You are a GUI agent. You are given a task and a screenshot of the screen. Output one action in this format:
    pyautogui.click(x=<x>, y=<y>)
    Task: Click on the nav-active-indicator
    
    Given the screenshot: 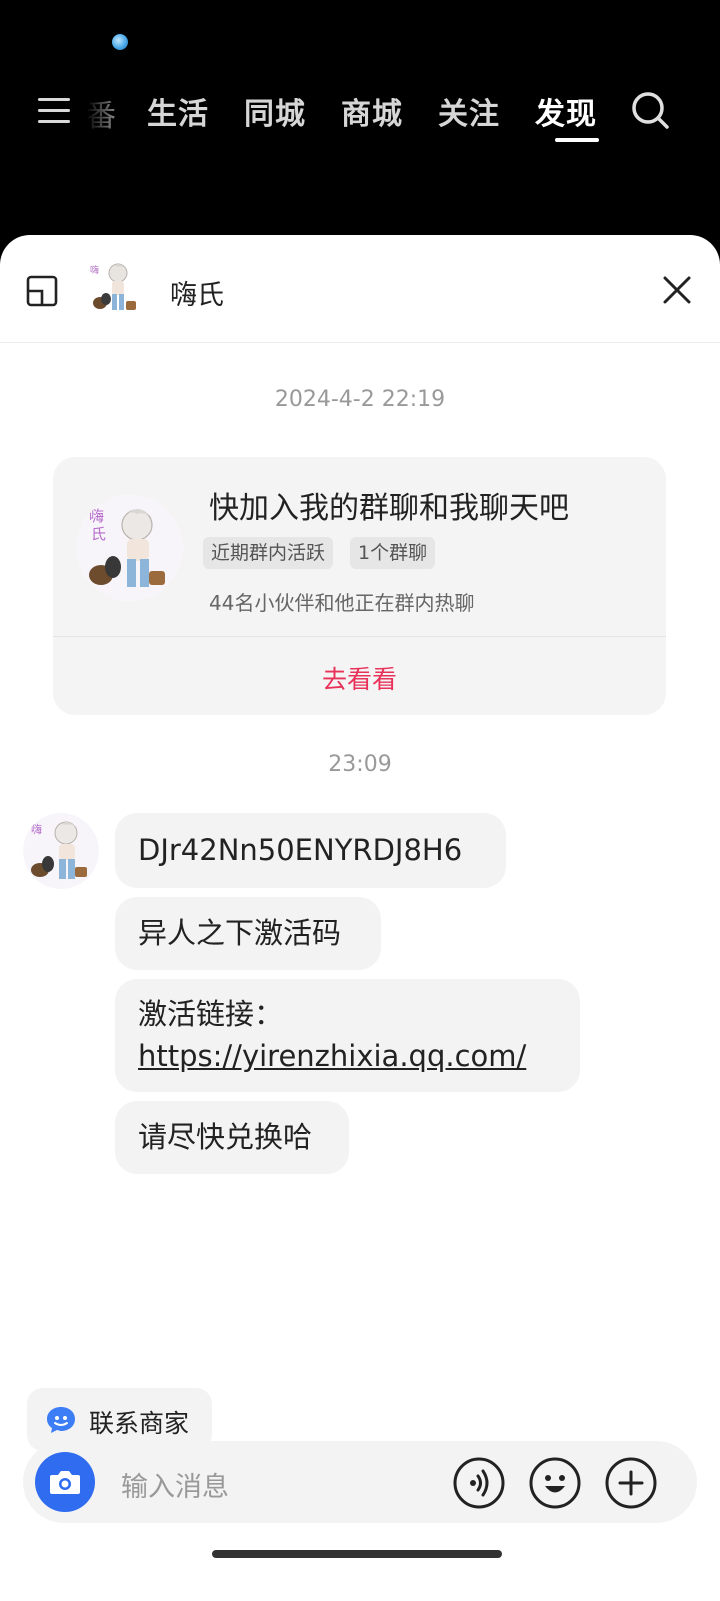 What is the action you would take?
    pyautogui.click(x=577, y=140)
    